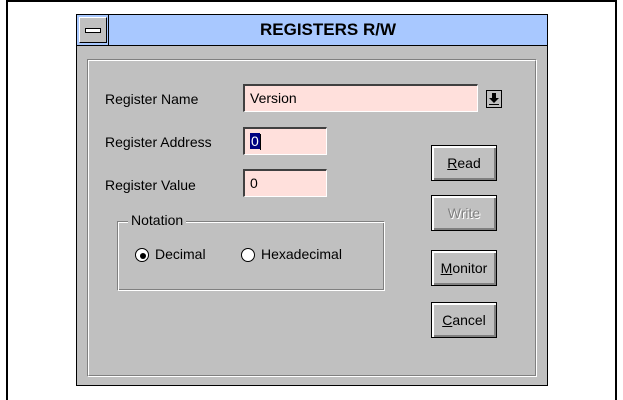 The width and height of the screenshot is (623, 400). Describe the element at coordinates (152, 99) in the screenshot. I see `register-name-label: Register Name` at that location.